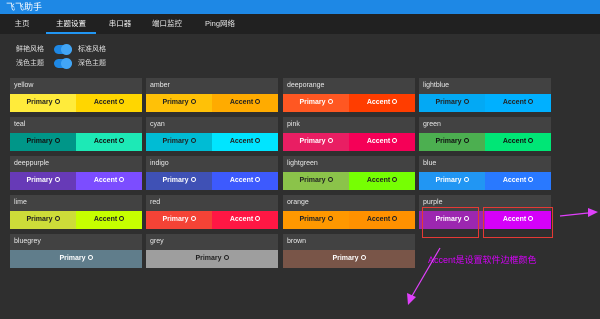 The width and height of the screenshot is (600, 319). Describe the element at coordinates (426, 272) in the screenshot. I see `arrow-down-line` at that location.